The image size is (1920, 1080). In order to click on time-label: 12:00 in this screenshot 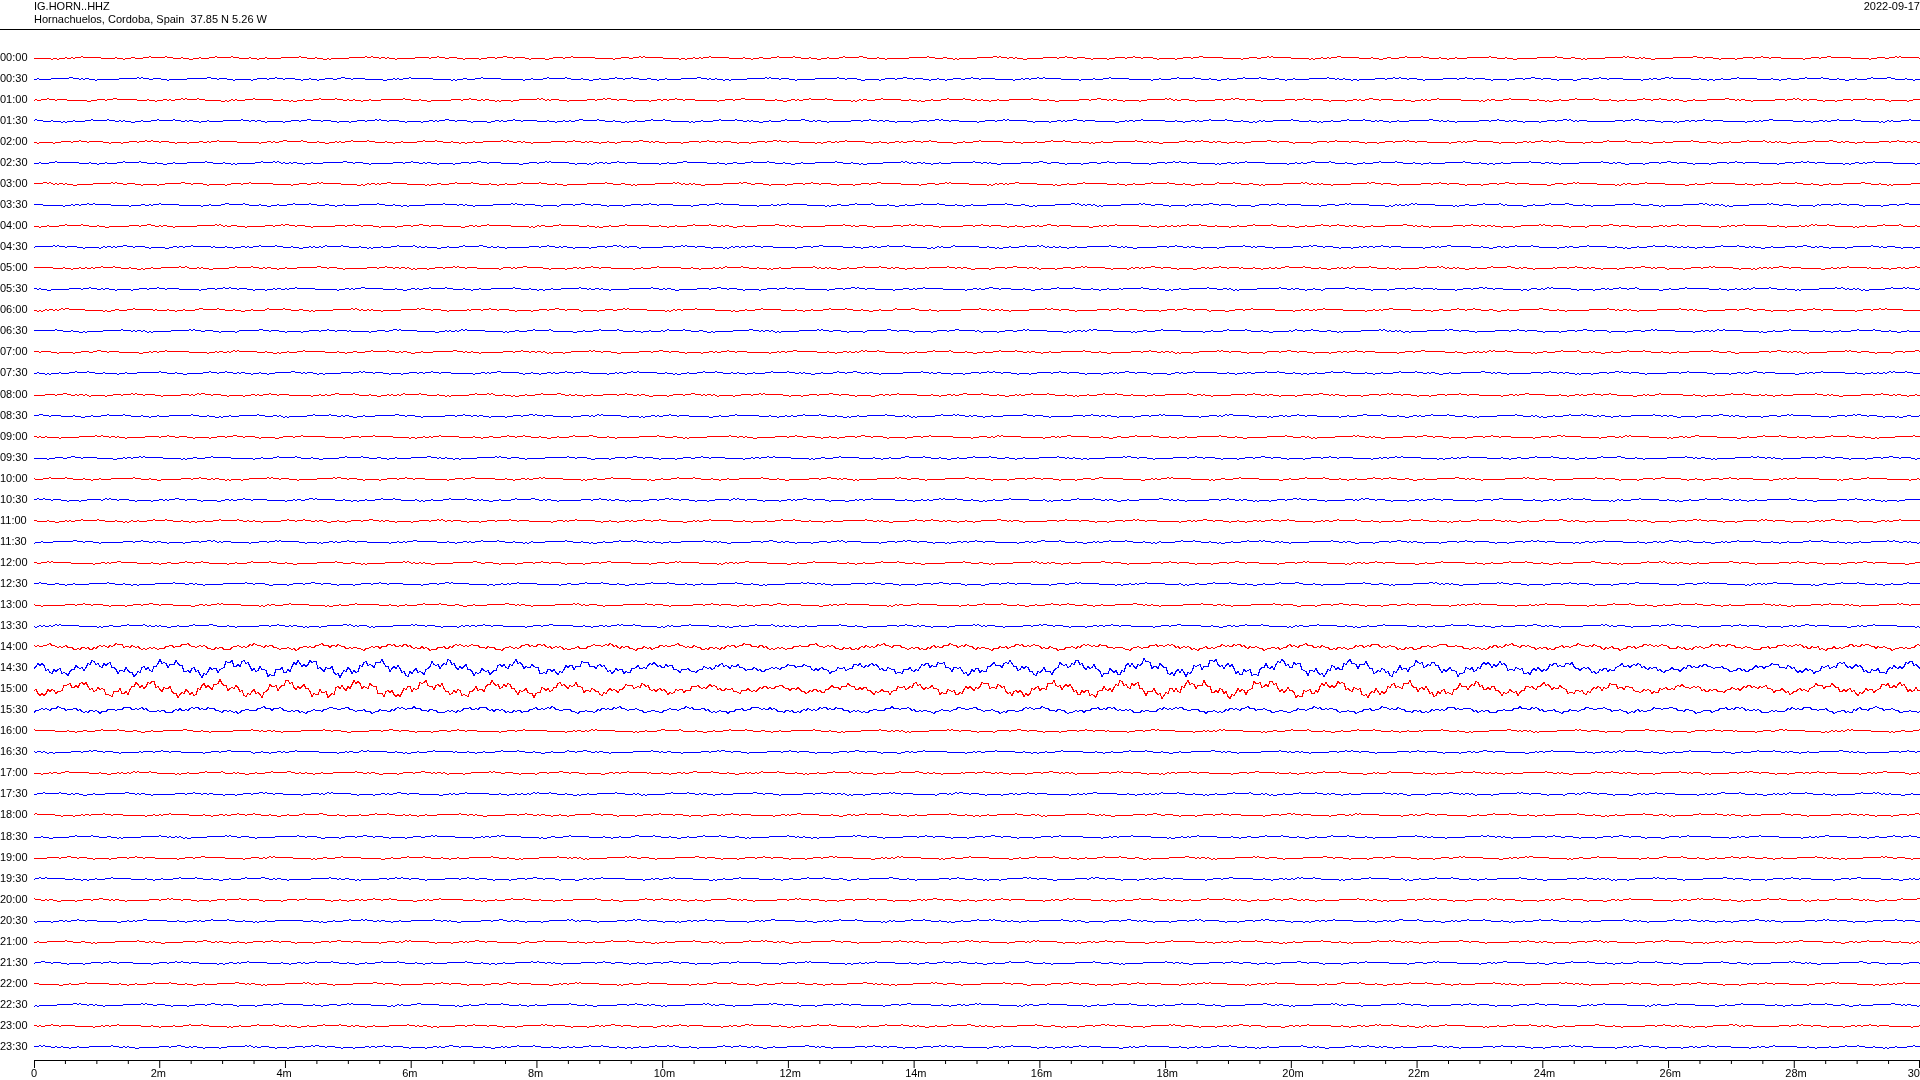, I will do `click(14, 562)`.